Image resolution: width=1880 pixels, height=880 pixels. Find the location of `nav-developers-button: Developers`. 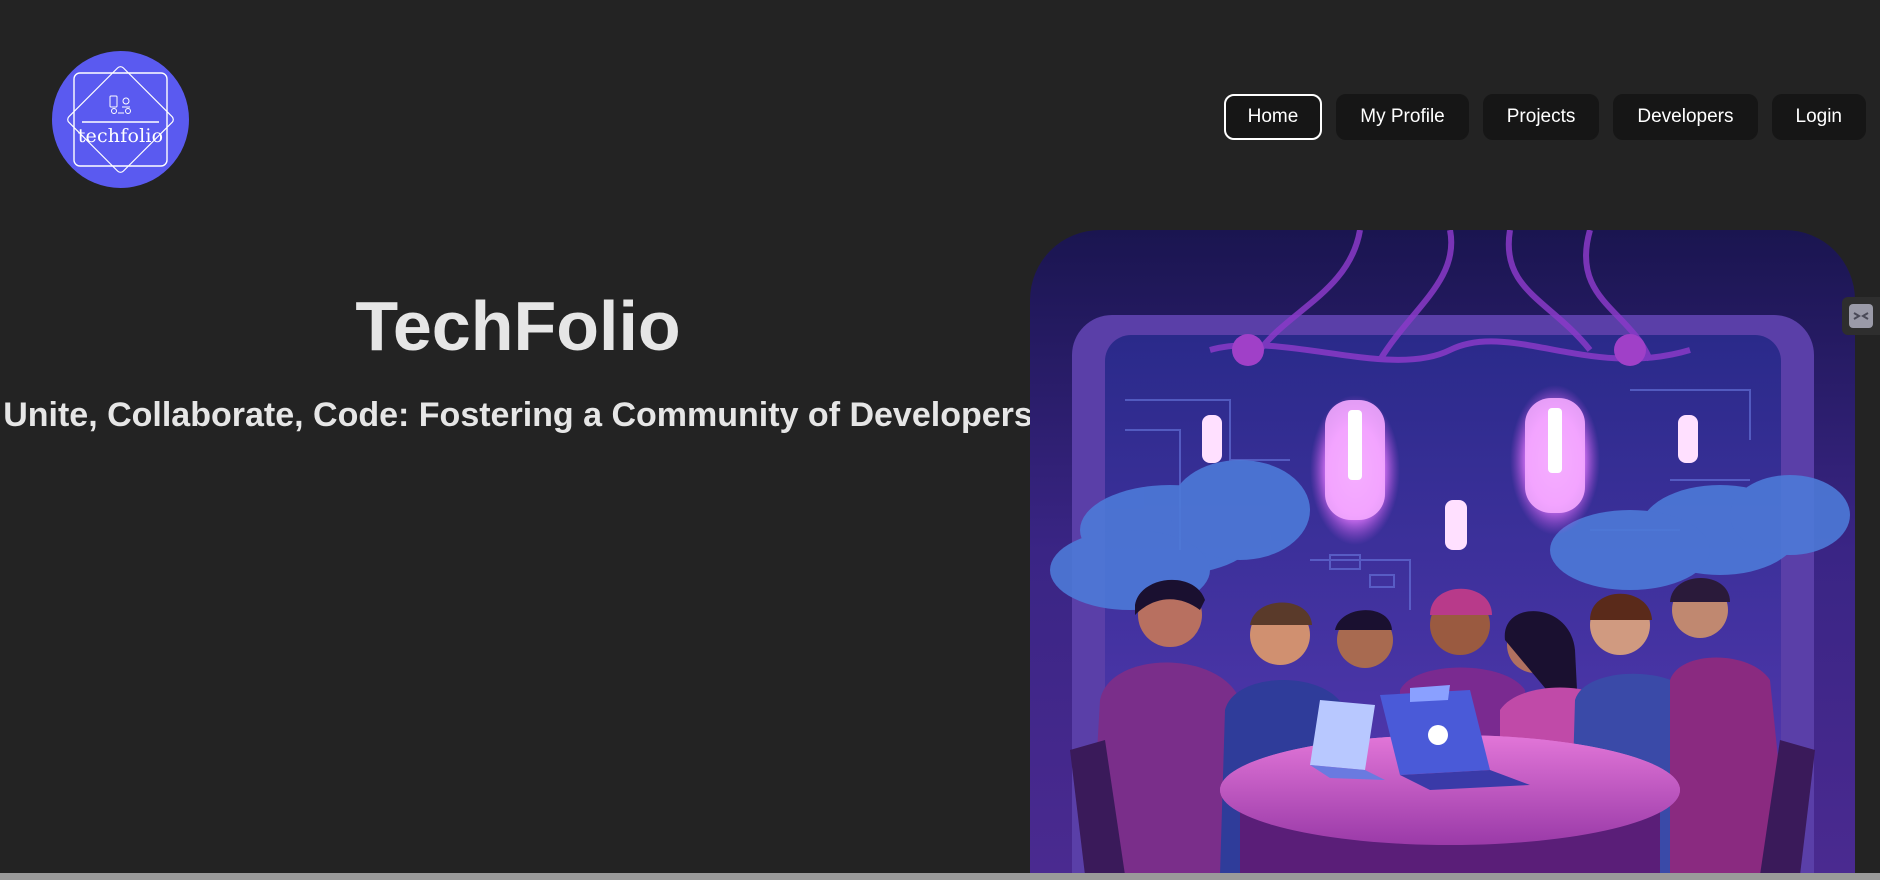

nav-developers-button: Developers is located at coordinates (1685, 117).